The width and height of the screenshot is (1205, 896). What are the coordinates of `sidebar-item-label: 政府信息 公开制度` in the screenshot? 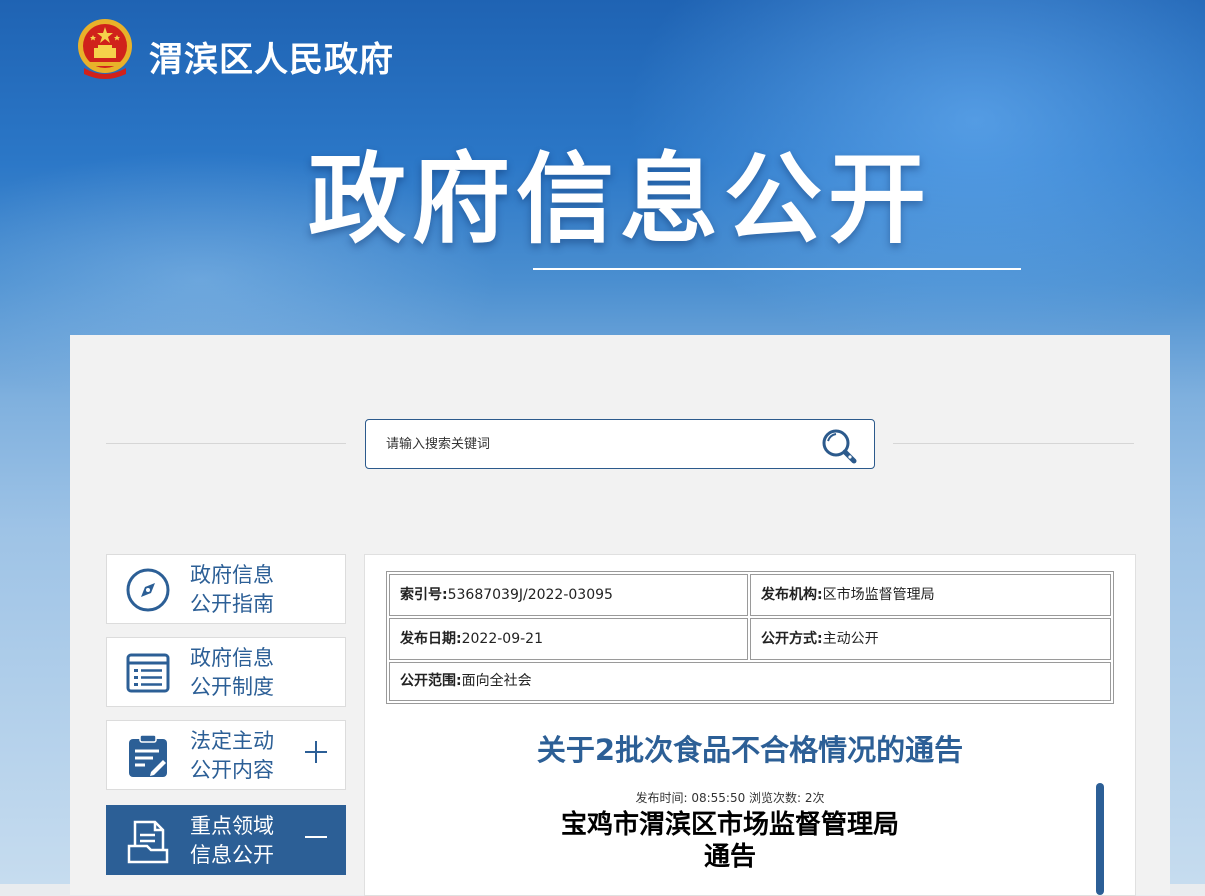 It's located at (232, 672).